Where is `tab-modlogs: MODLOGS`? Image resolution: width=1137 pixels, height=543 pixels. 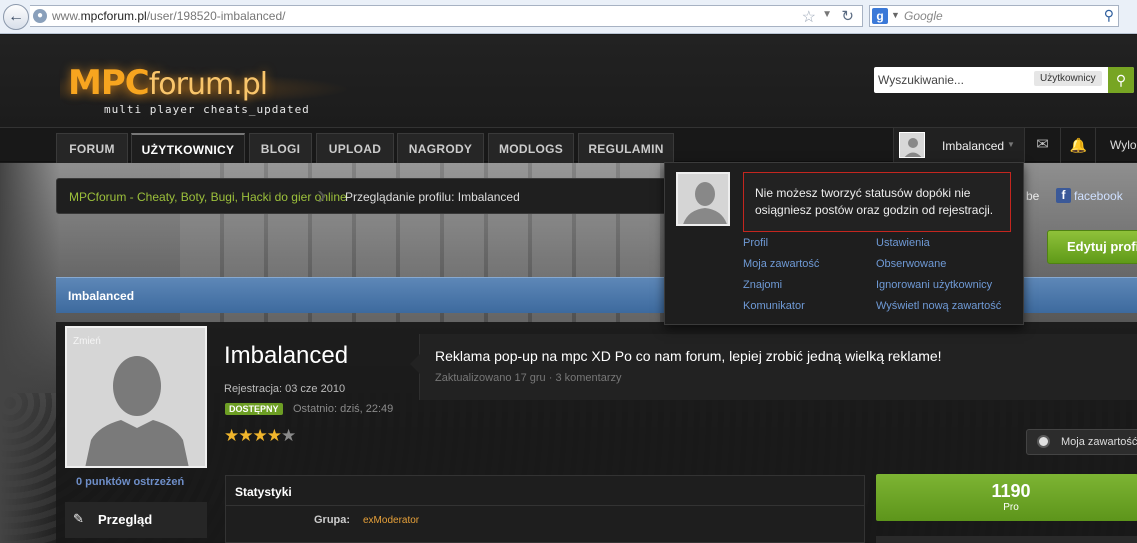
tab-modlogs: MODLOGS is located at coordinates (531, 148).